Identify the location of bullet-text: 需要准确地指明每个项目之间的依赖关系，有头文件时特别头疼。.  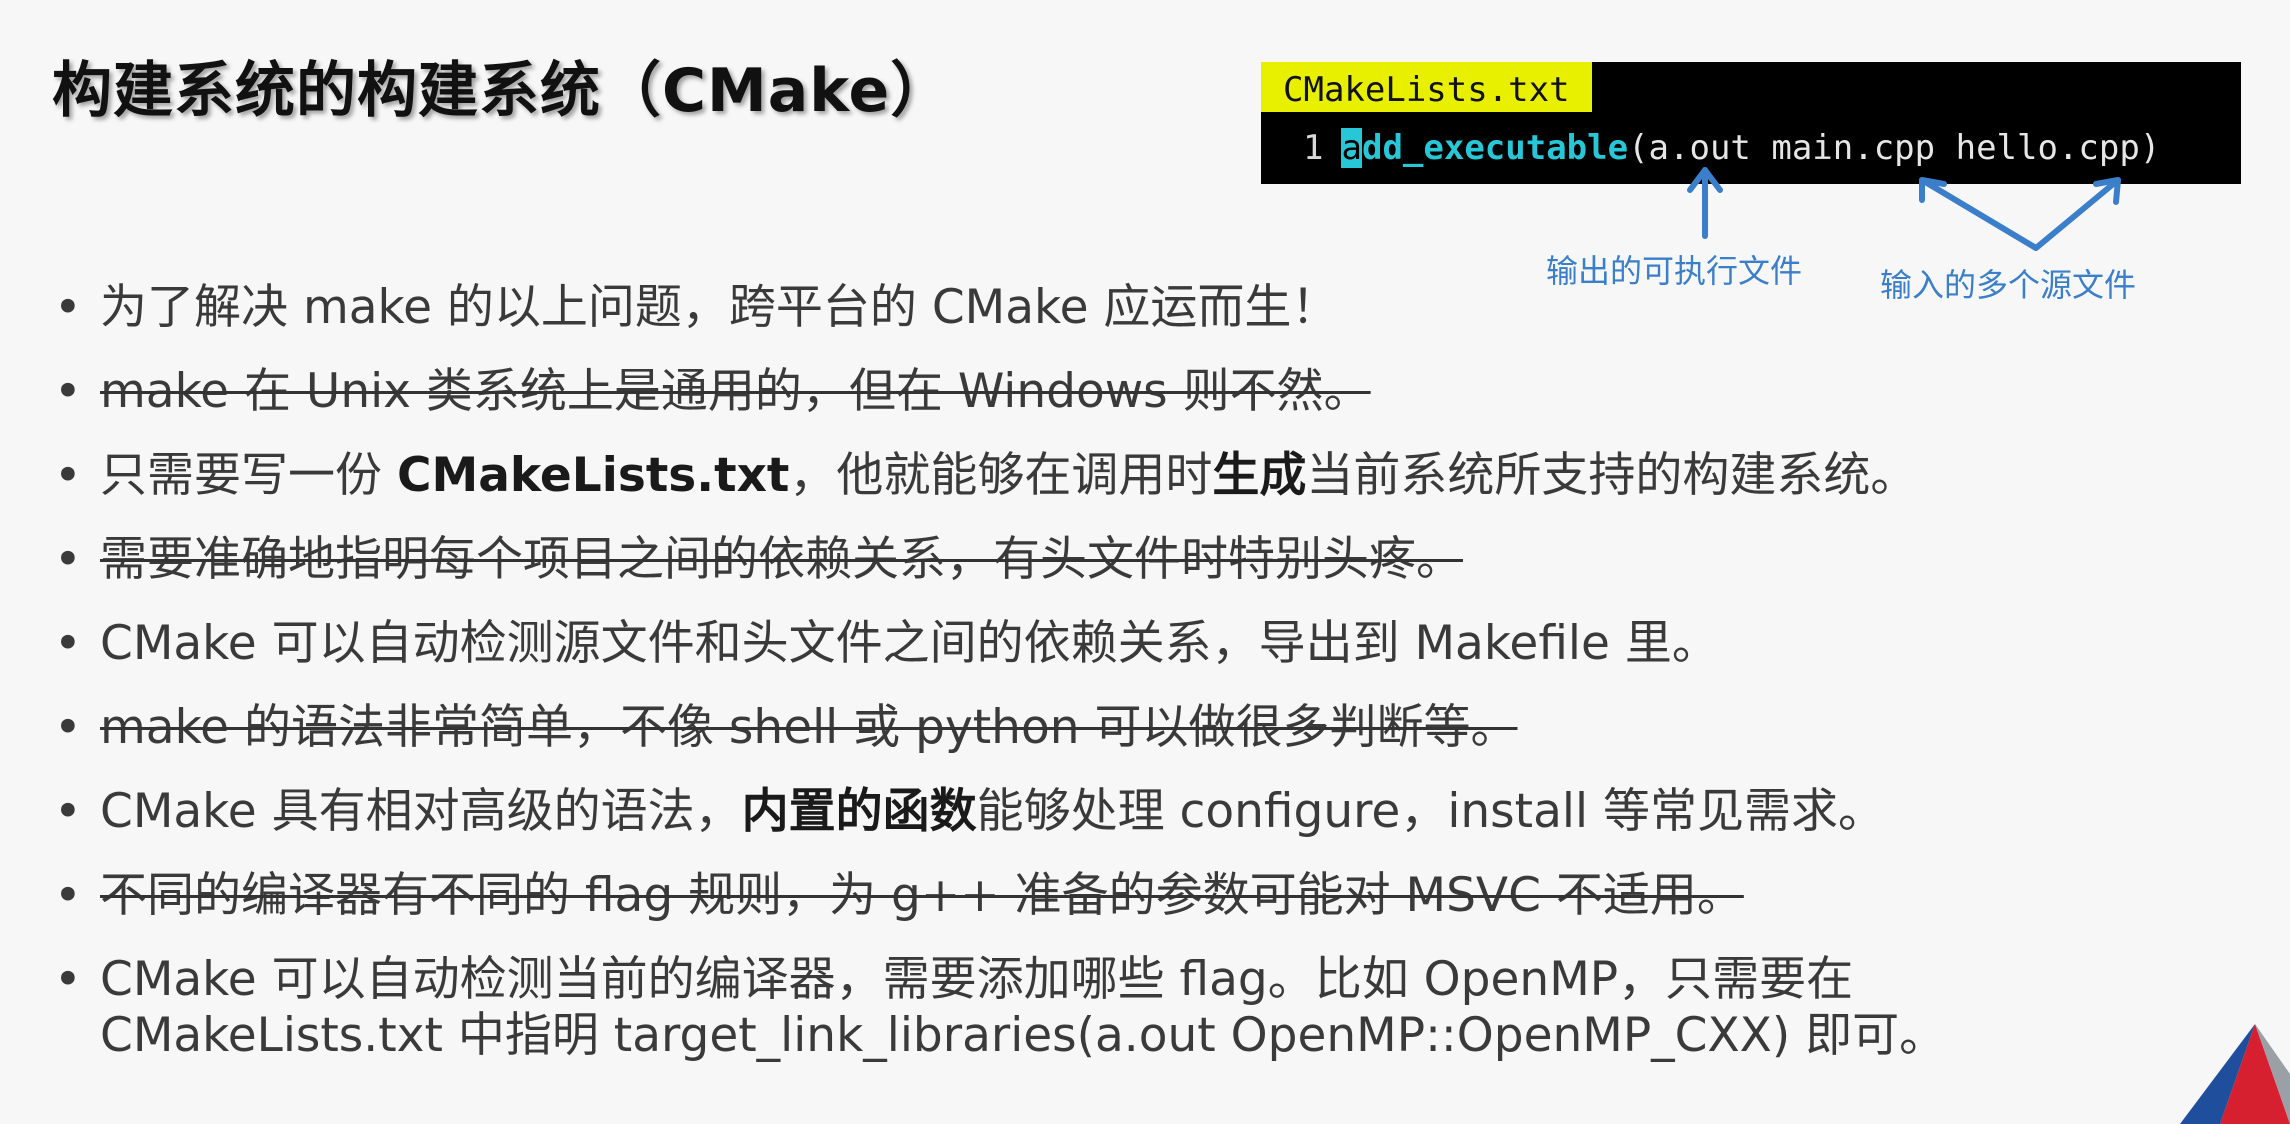
(781, 559).